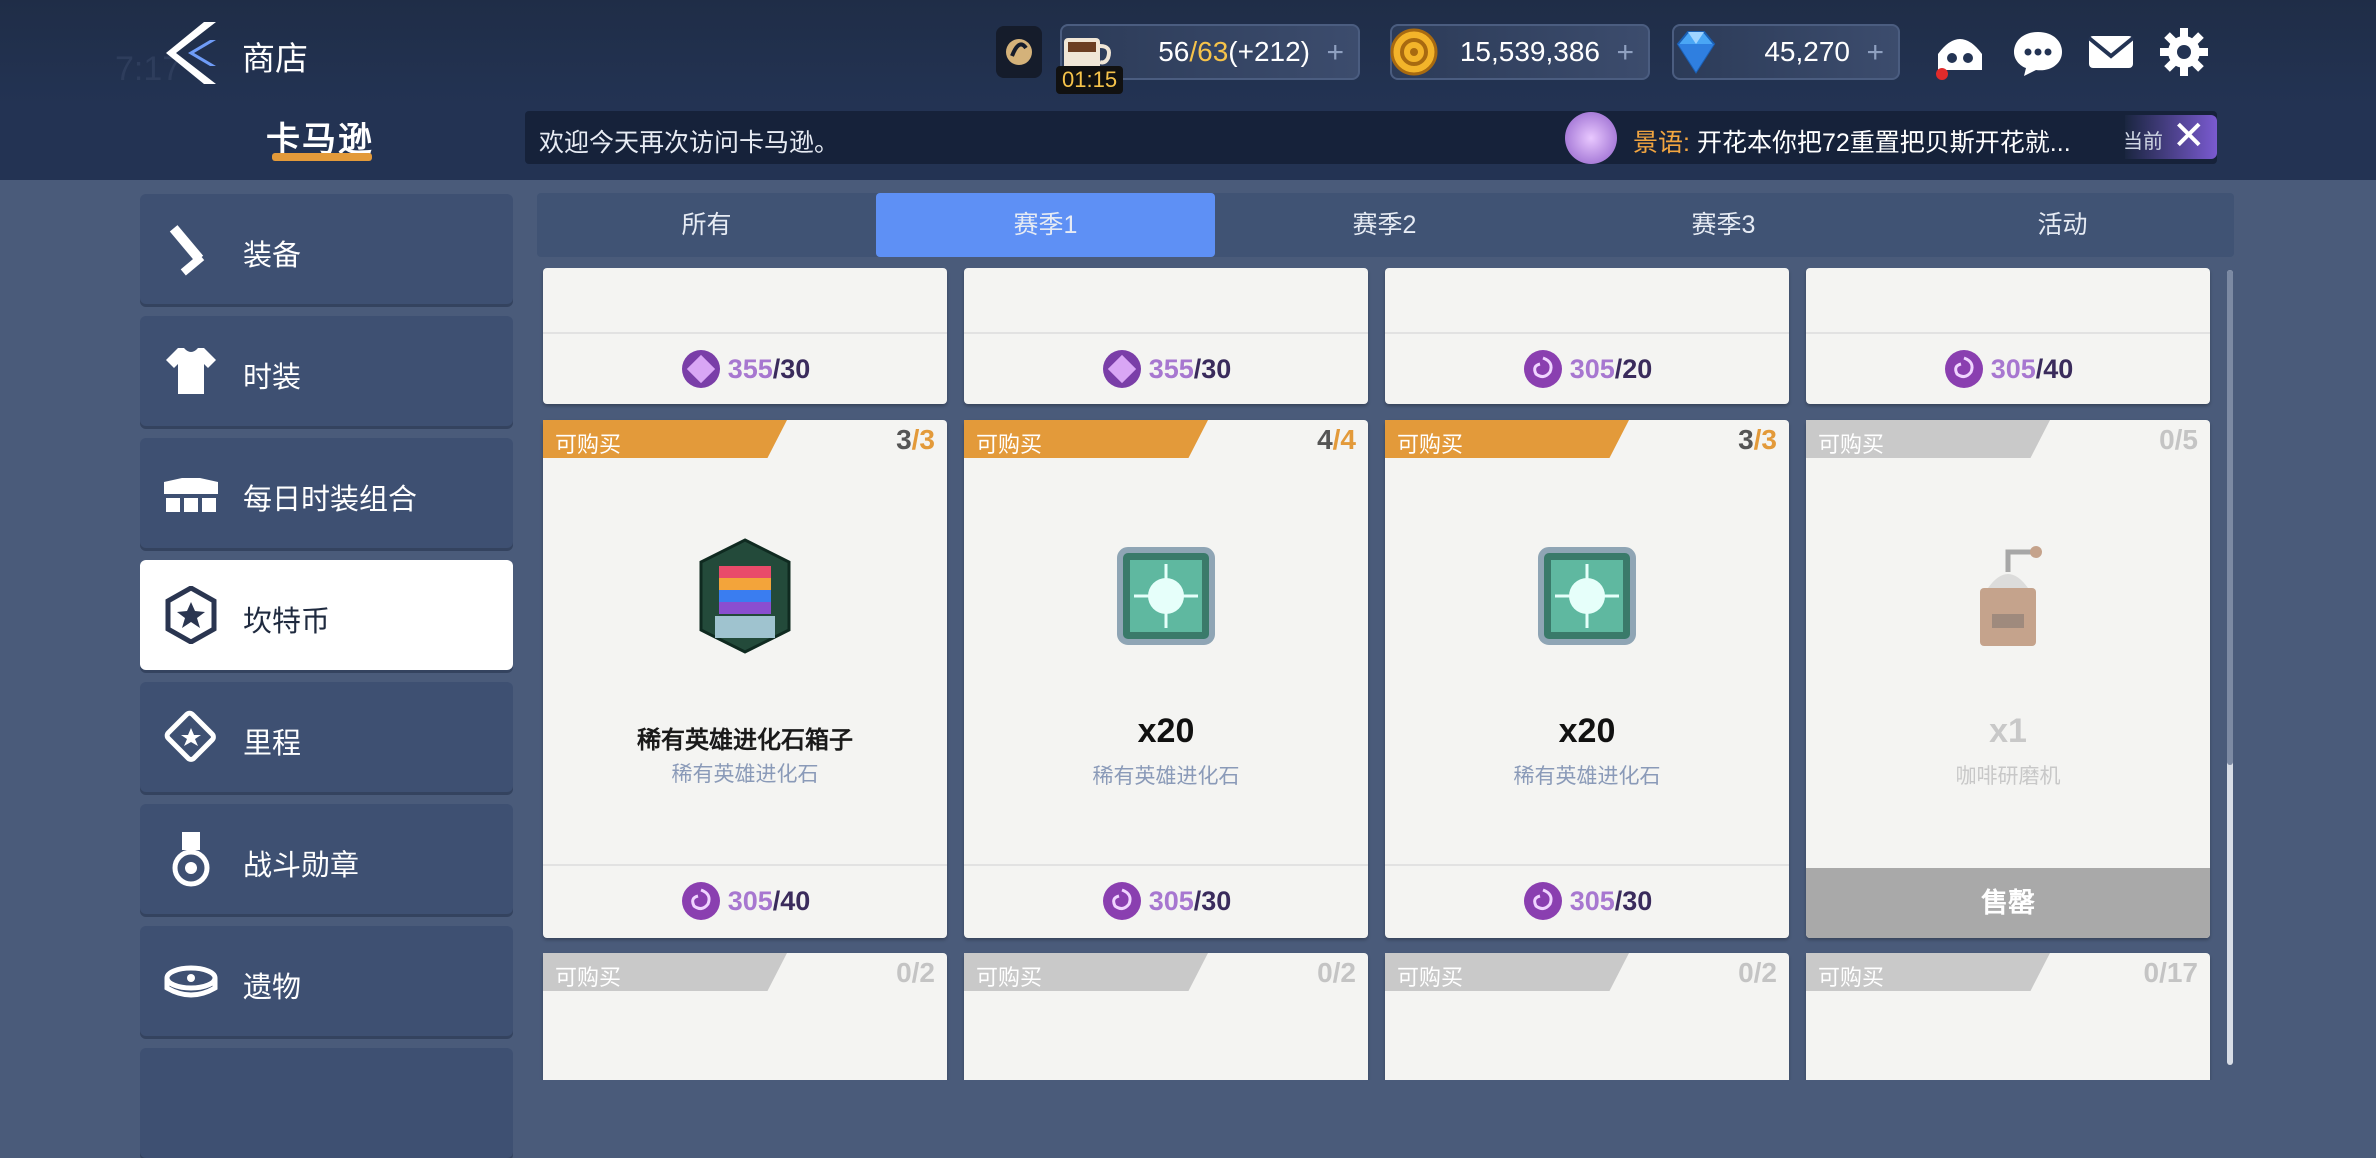  What do you see at coordinates (1335, 53) in the screenshot?
I see `stamina-plus-button: +` at bounding box center [1335, 53].